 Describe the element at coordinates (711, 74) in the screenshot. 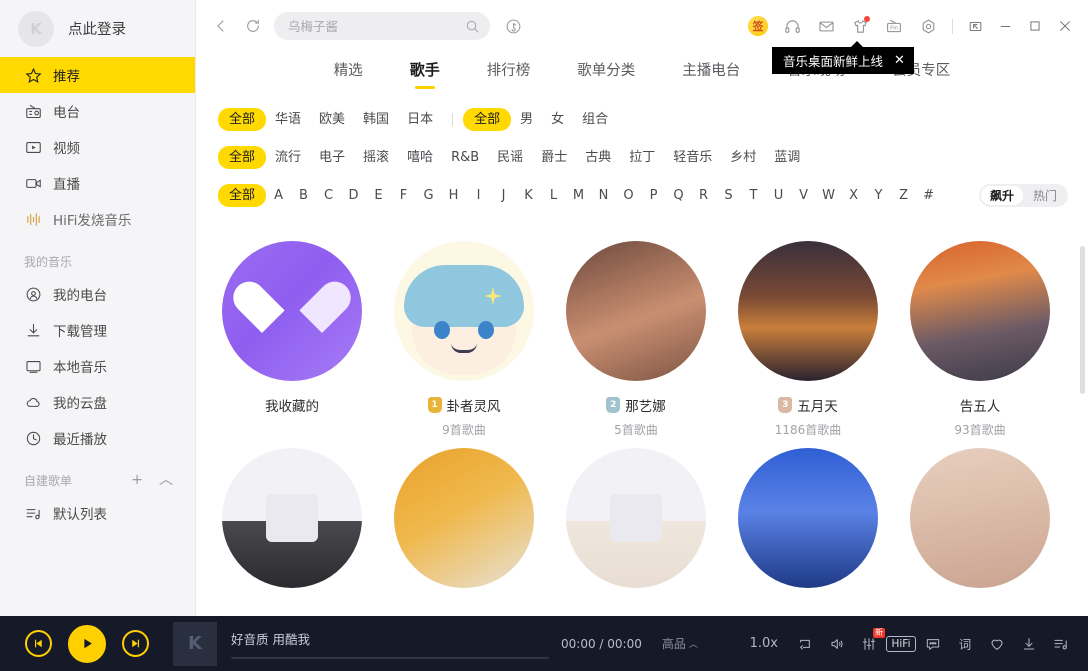

I see `tab-host-radio: 主播电台` at that location.